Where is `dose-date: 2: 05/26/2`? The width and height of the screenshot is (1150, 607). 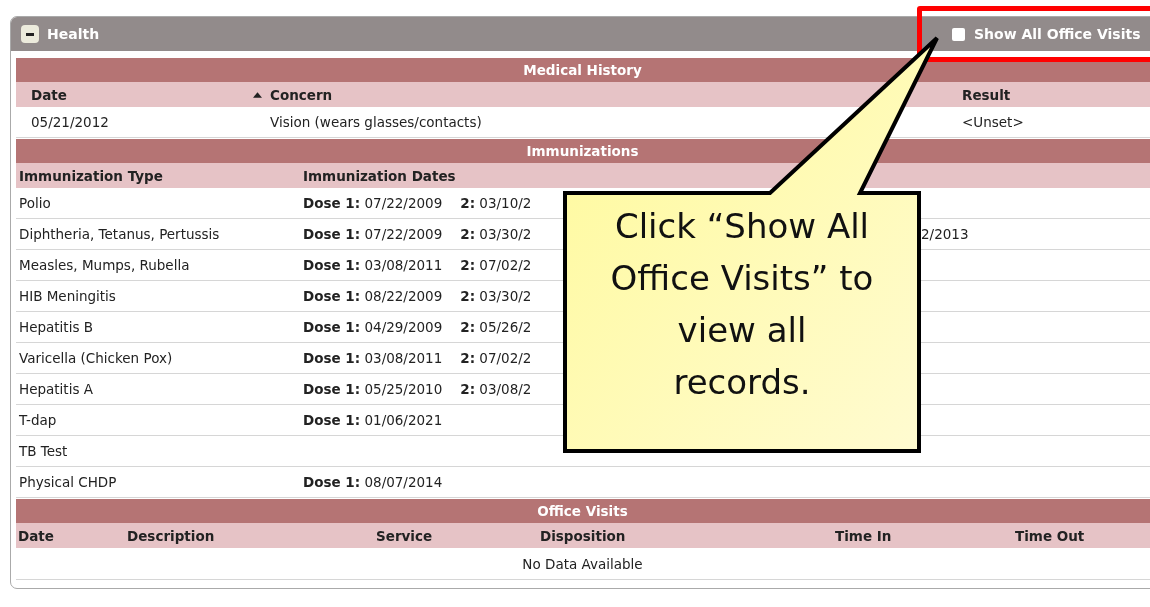 dose-date: 2: 05/26/2 is located at coordinates (496, 327).